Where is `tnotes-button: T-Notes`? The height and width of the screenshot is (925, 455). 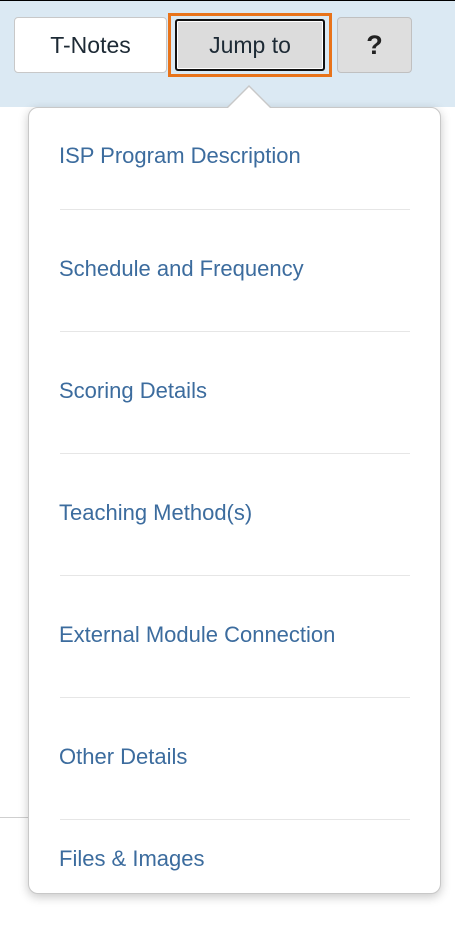 tnotes-button: T-Notes is located at coordinates (90, 45).